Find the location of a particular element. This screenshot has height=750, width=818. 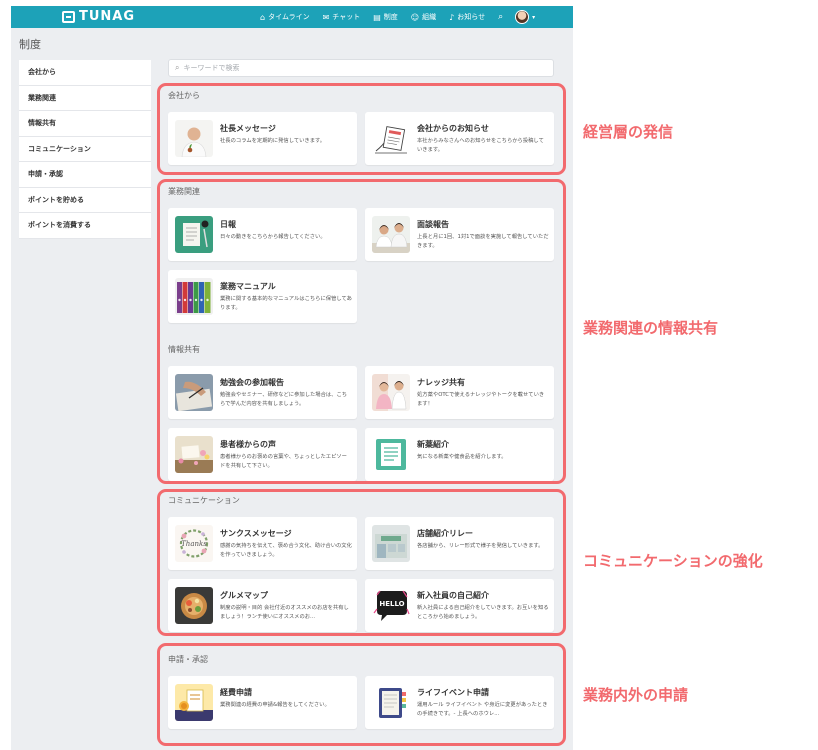

bell-icon: ♪ is located at coordinates (452, 17).